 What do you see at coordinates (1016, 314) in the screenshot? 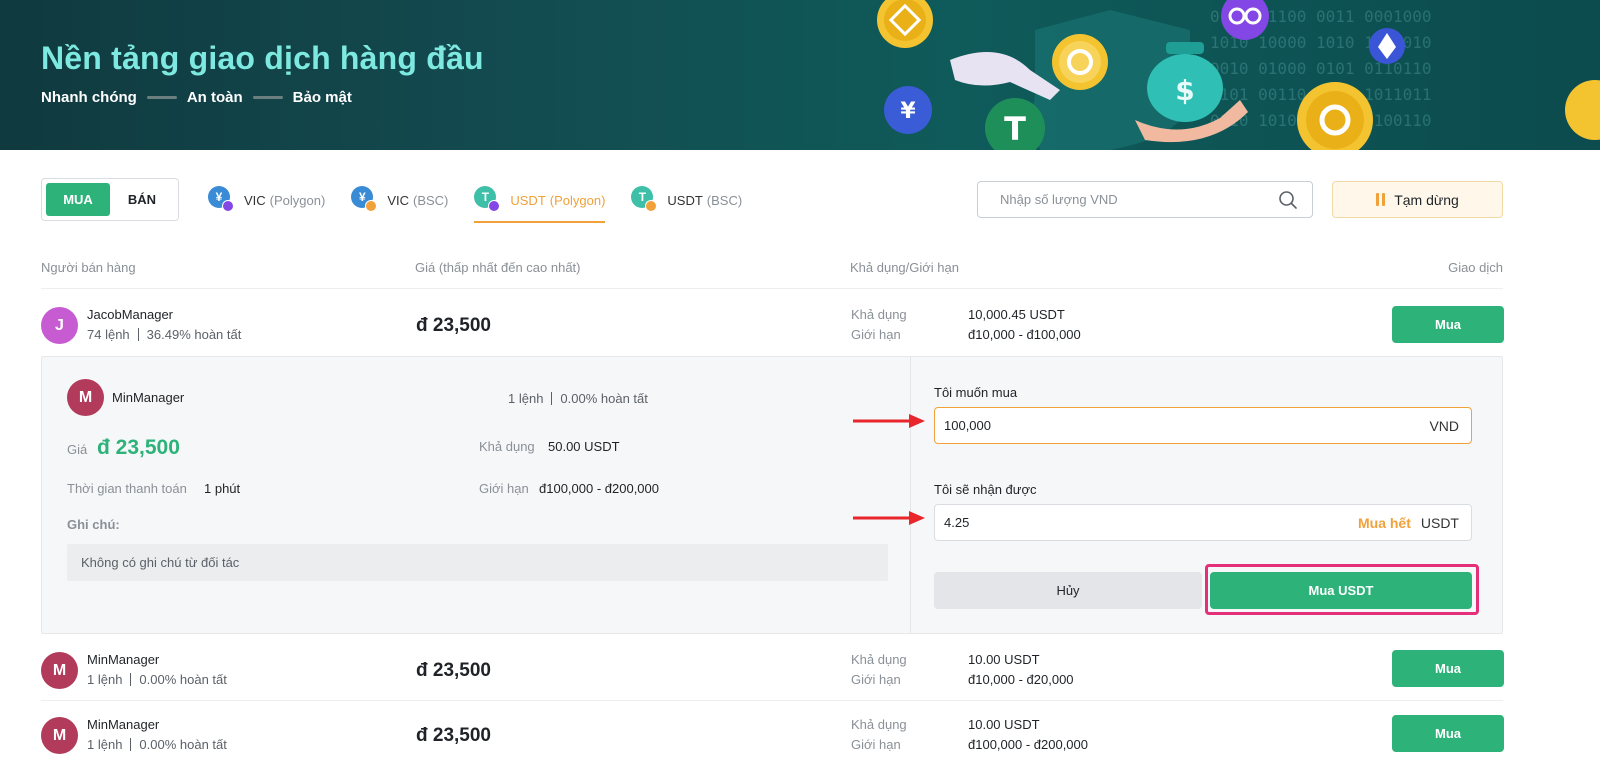
I see `available-value: 10,000.45 USDT` at bounding box center [1016, 314].